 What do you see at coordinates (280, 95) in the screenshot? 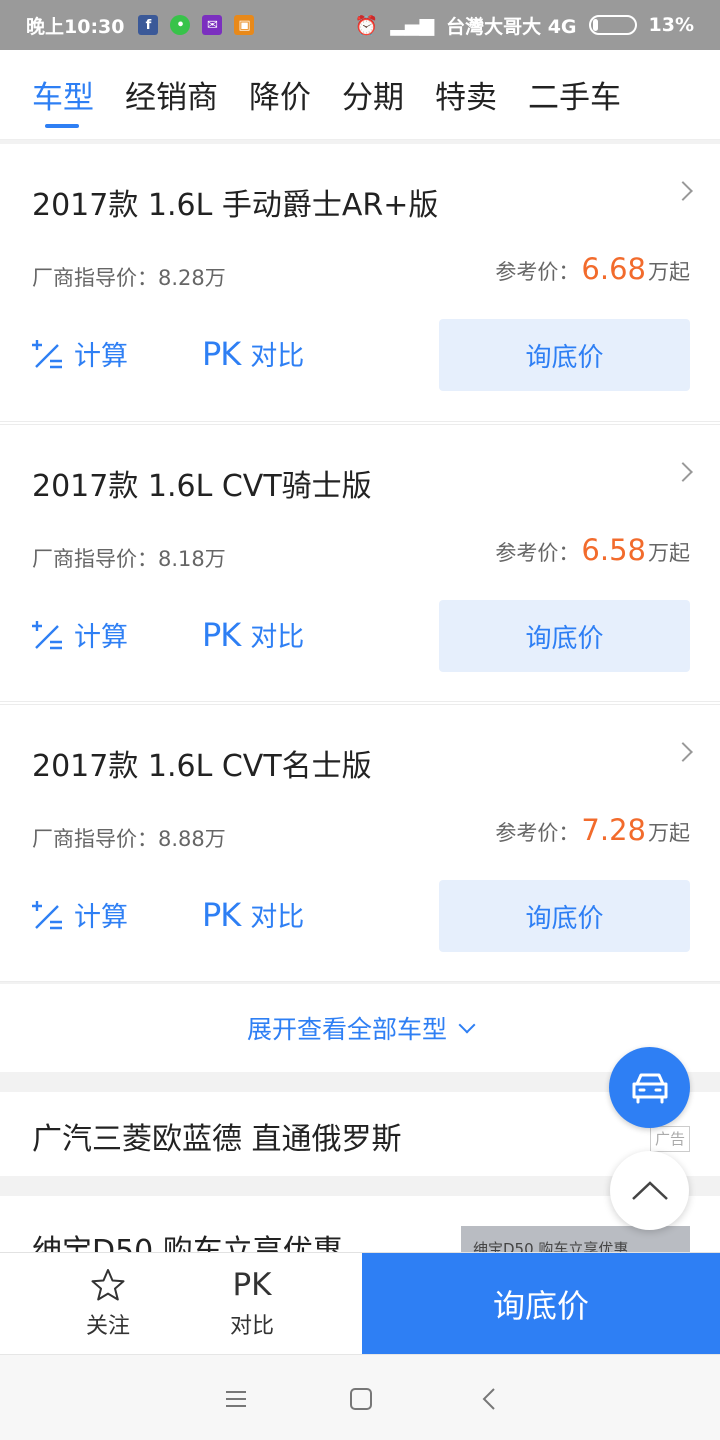
I see `tab-price-drop: 降价` at bounding box center [280, 95].